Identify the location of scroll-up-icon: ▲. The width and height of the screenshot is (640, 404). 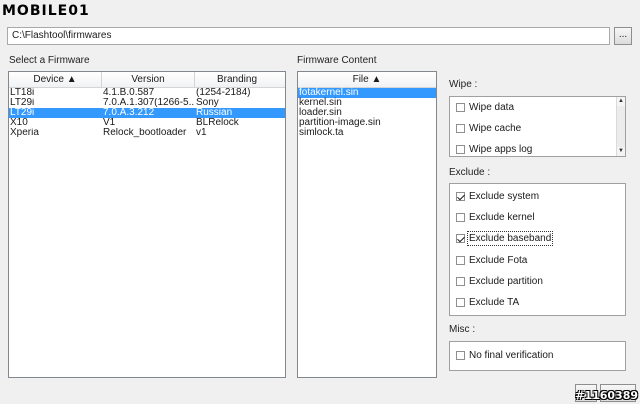
(621, 101).